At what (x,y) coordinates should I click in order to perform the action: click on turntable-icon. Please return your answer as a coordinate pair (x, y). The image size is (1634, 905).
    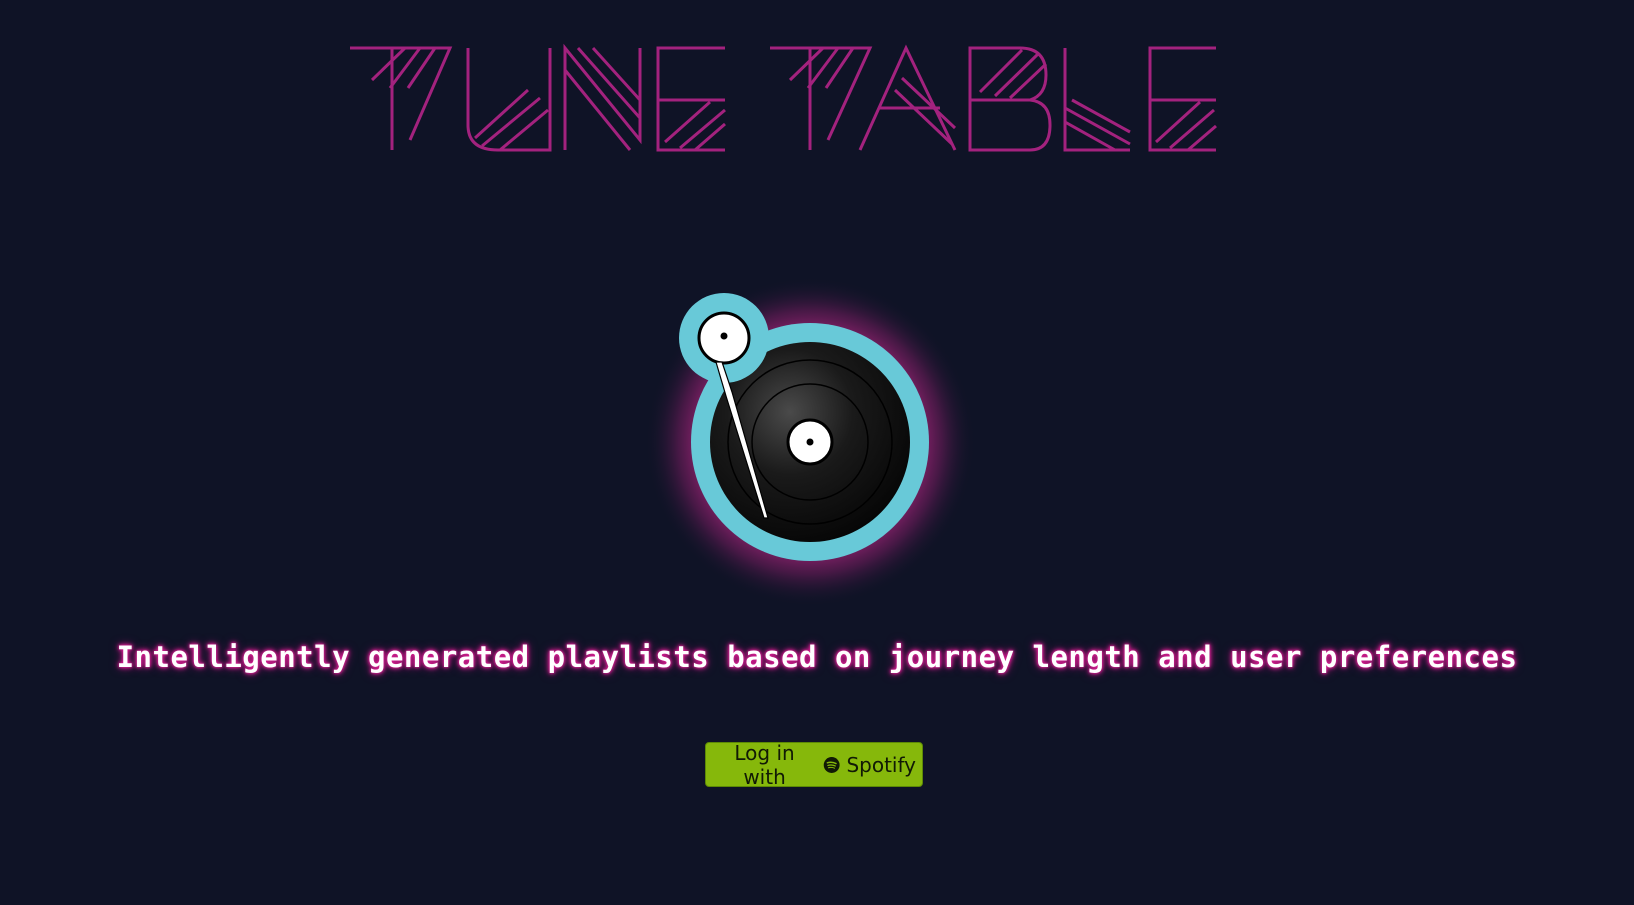
    Looking at the image, I should click on (810, 440).